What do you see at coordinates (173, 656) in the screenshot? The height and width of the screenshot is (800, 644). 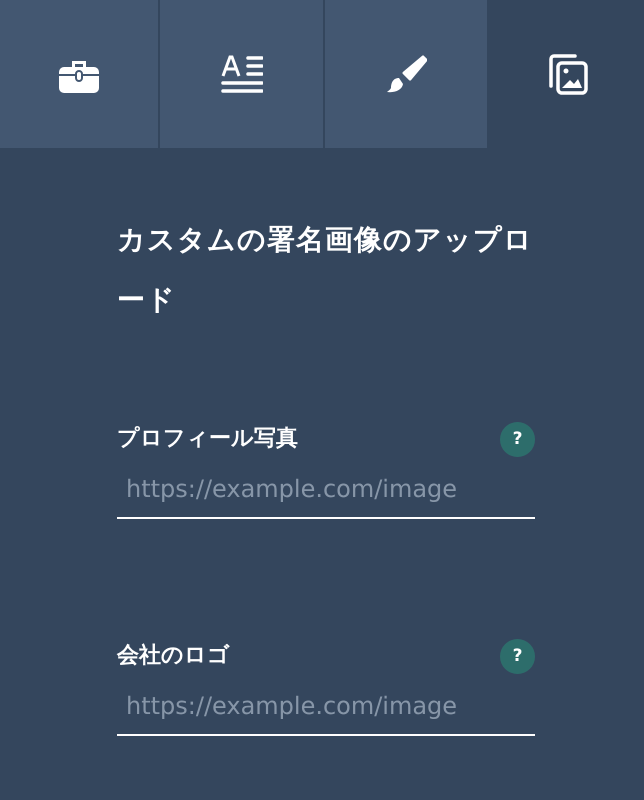 I see `field-label: 会社のロゴ` at bounding box center [173, 656].